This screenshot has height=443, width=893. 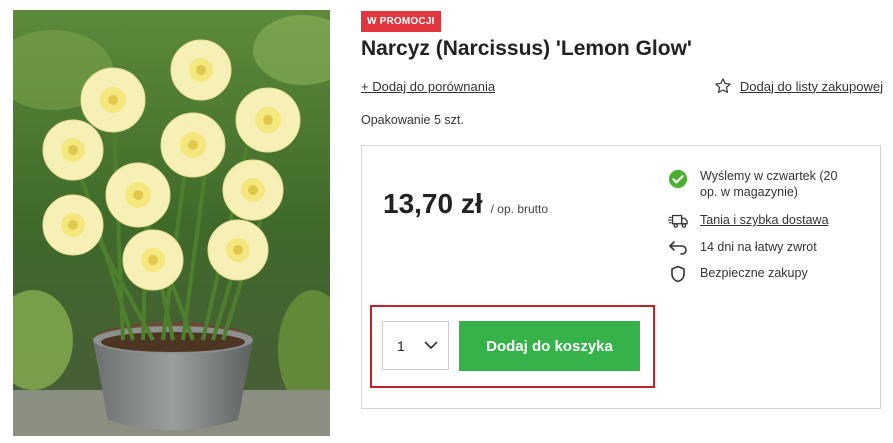 What do you see at coordinates (678, 248) in the screenshot?
I see `return-arrow-icon` at bounding box center [678, 248].